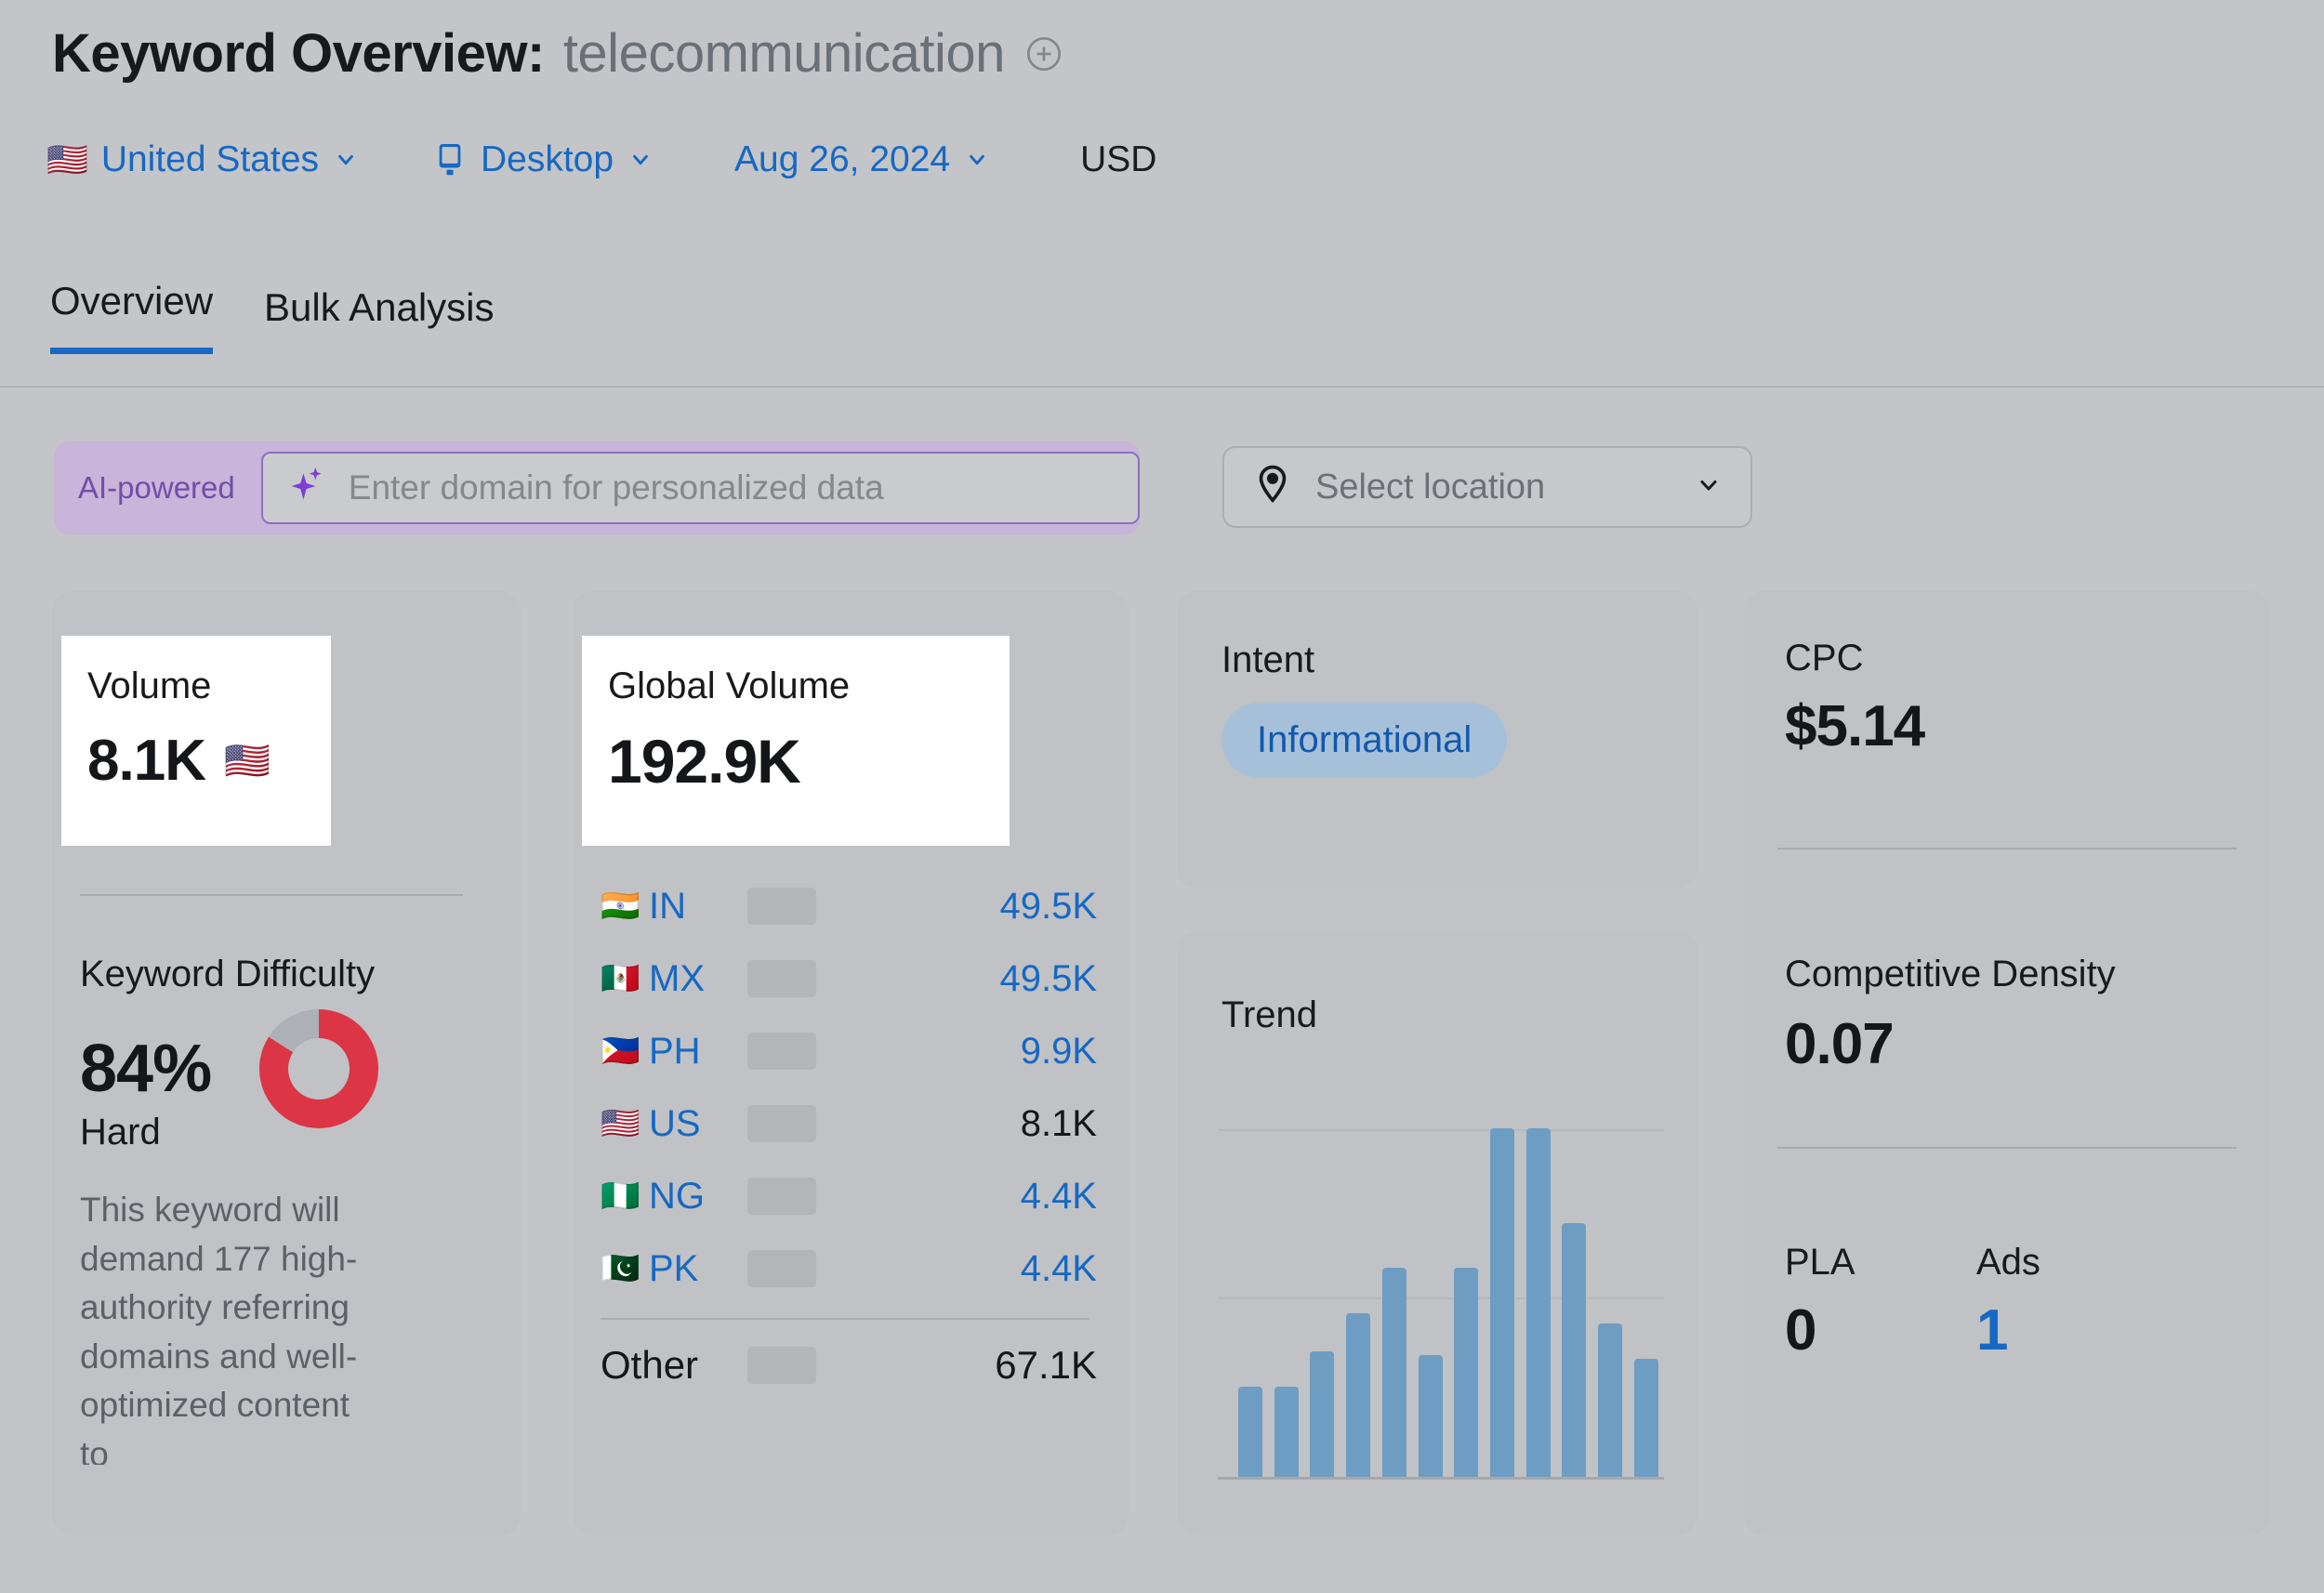  Describe the element at coordinates (620, 906) in the screenshot. I see `country-flag-icon: 🇮🇳` at that location.